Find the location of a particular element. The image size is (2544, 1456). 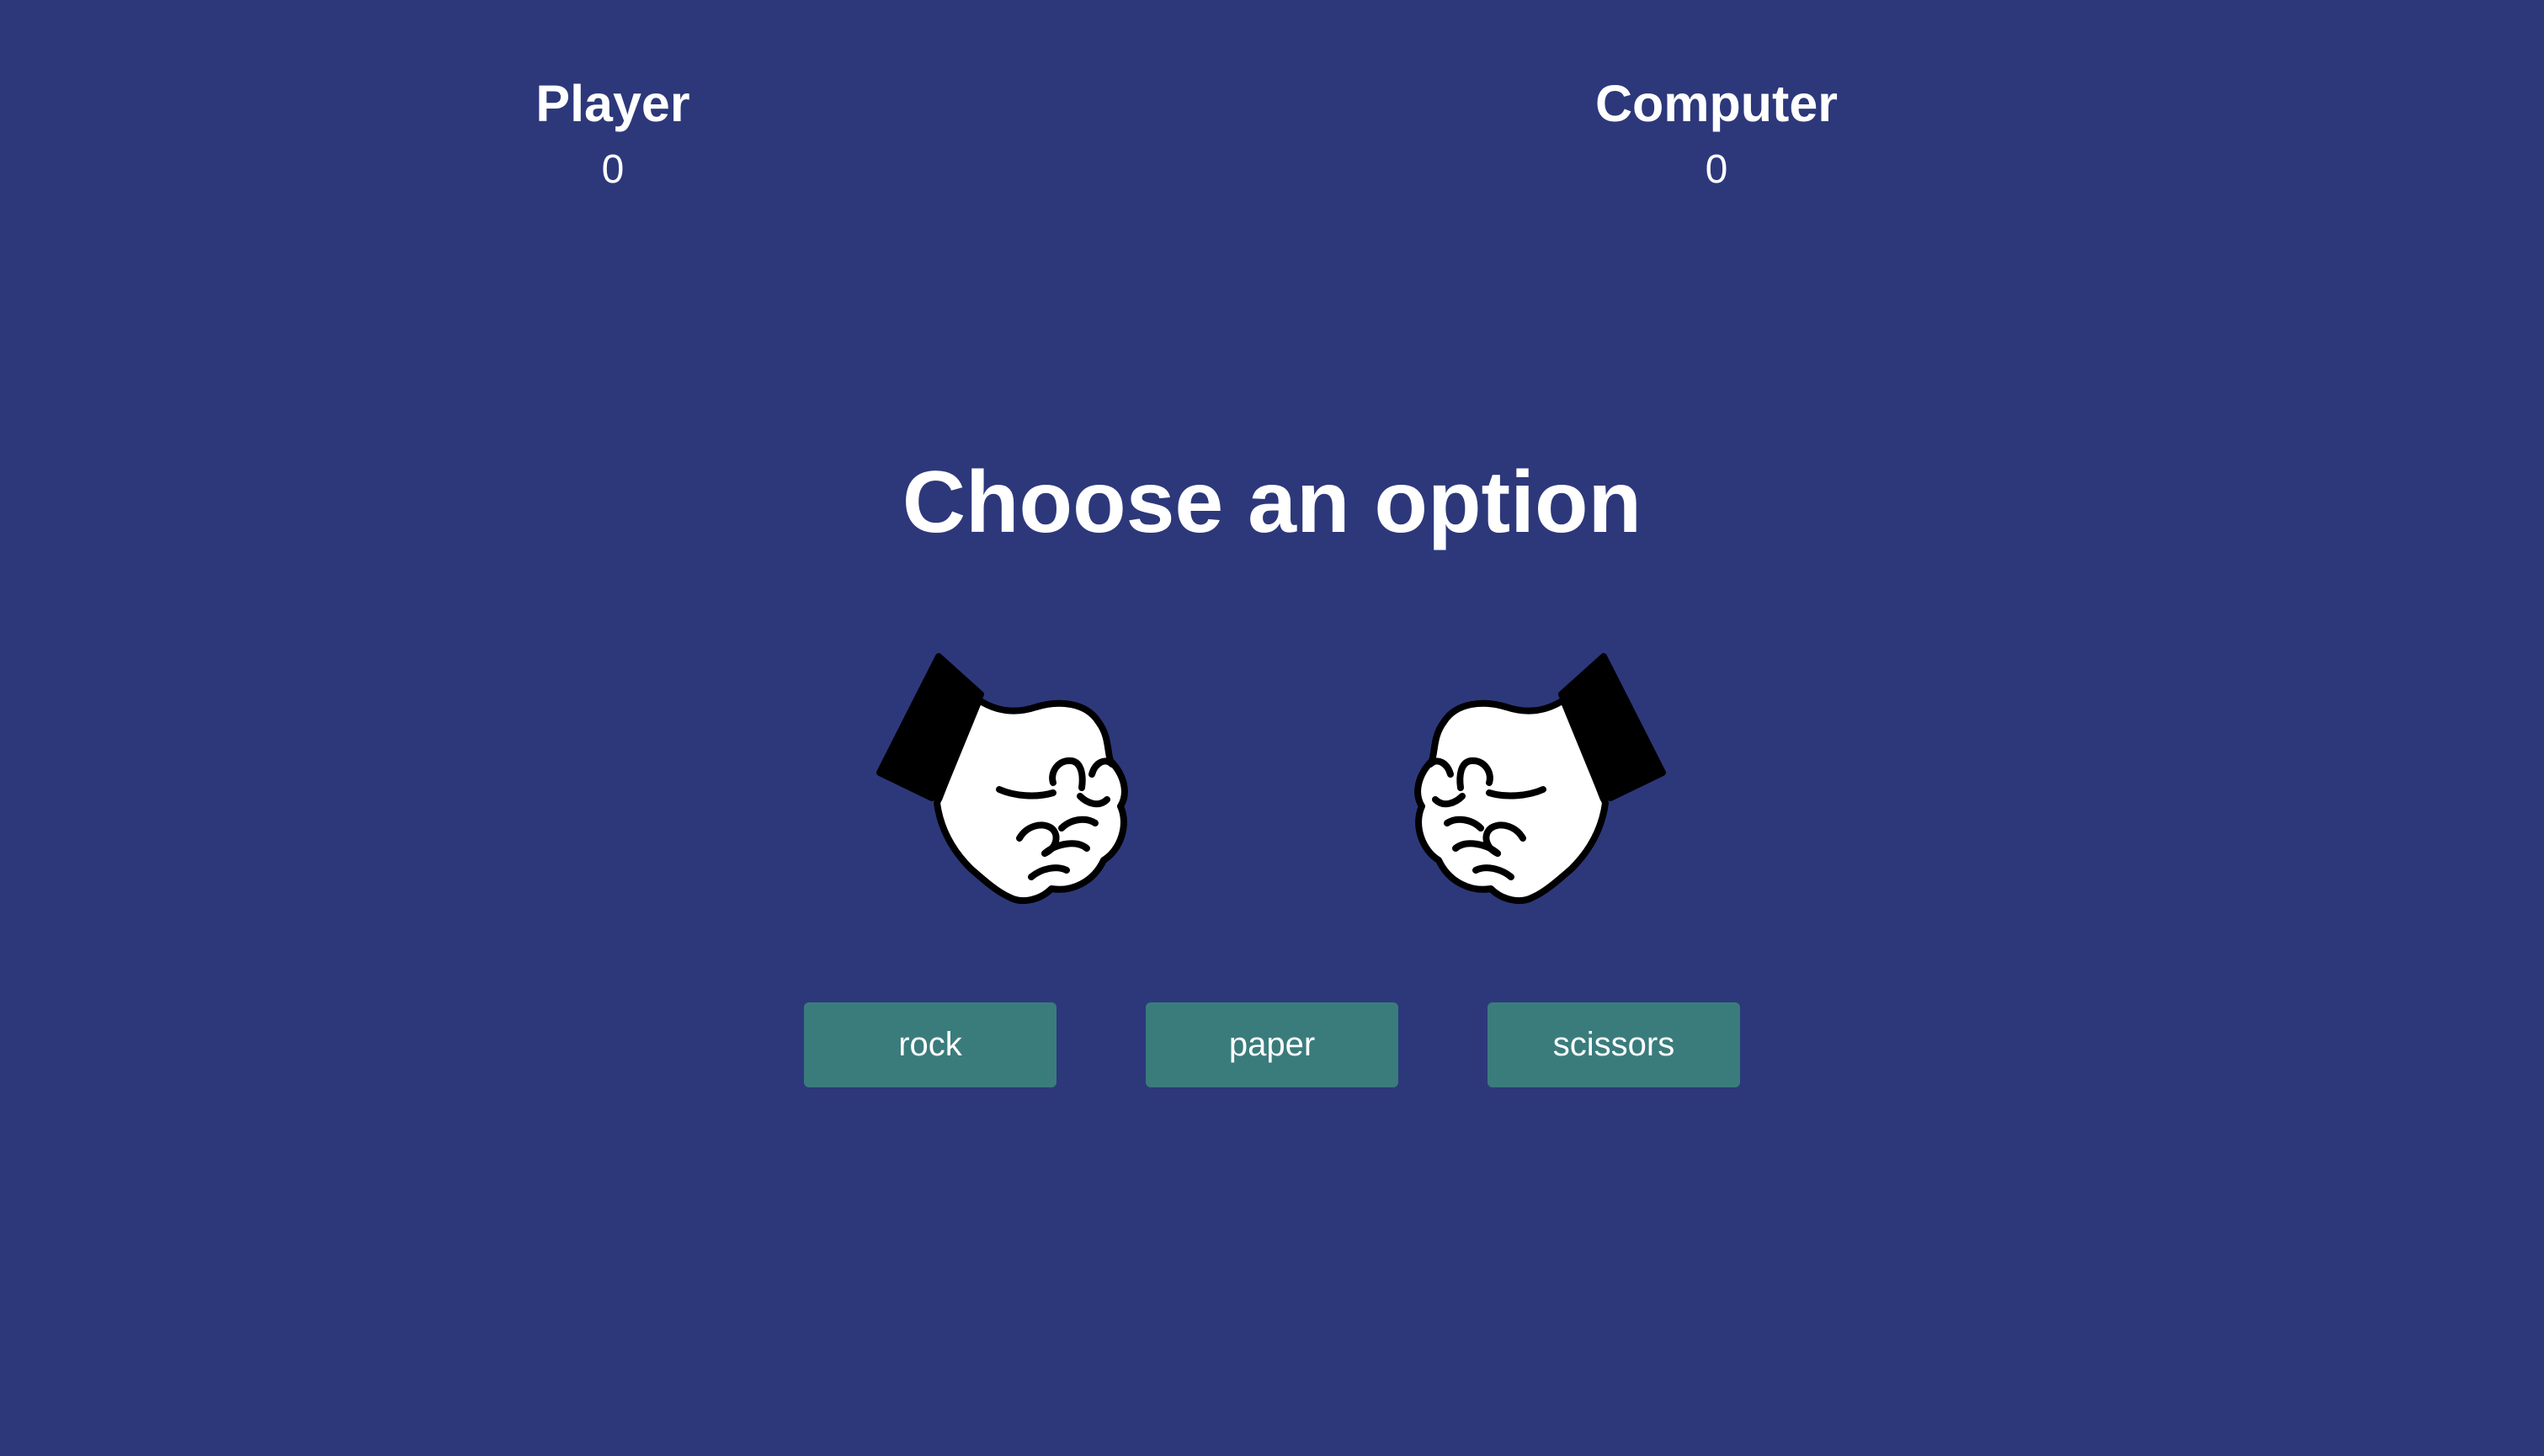

computer-score-panel: Computer 0 is located at coordinates (1716, 133).